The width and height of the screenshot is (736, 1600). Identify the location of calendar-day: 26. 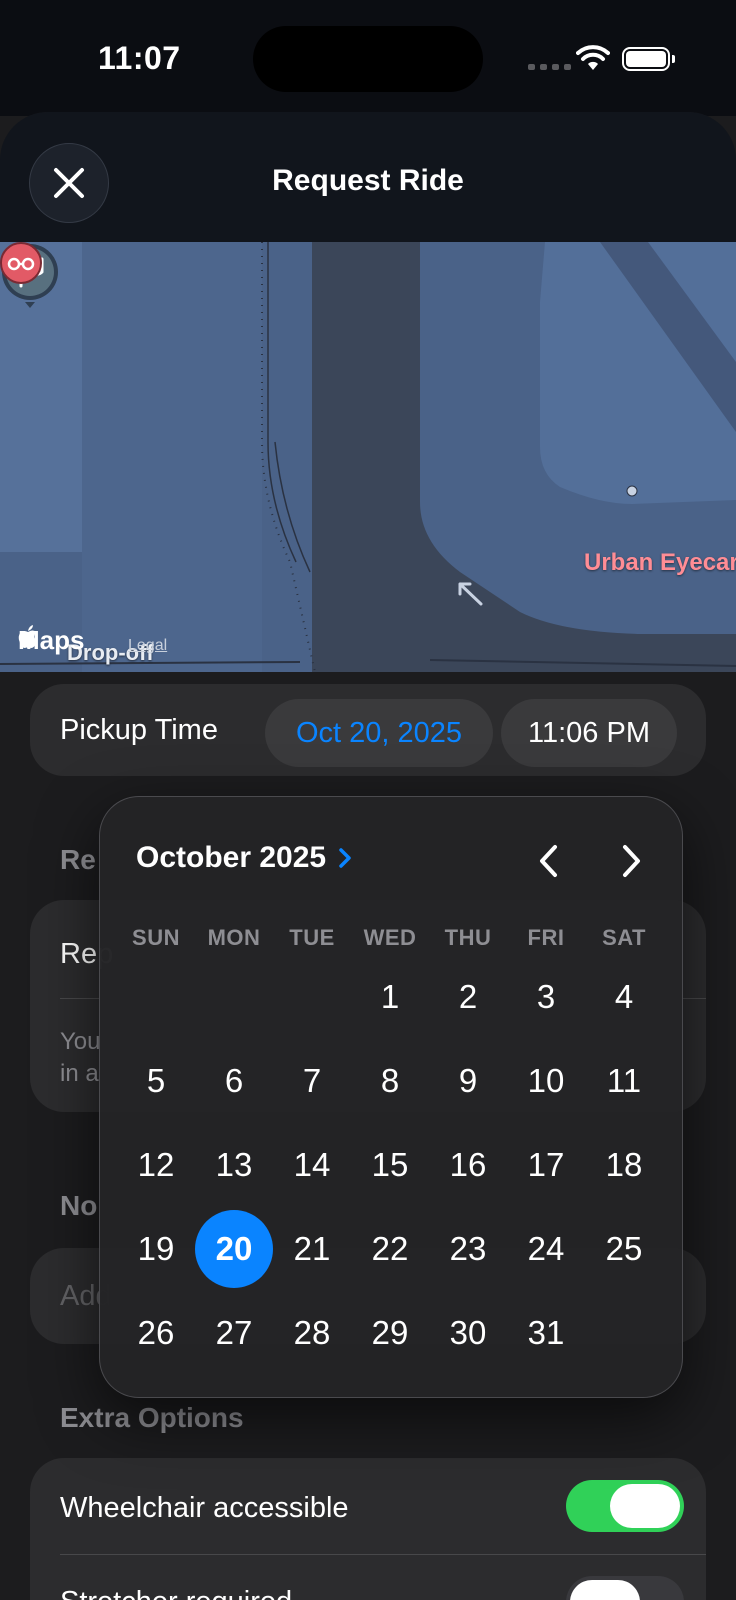
(156, 1333).